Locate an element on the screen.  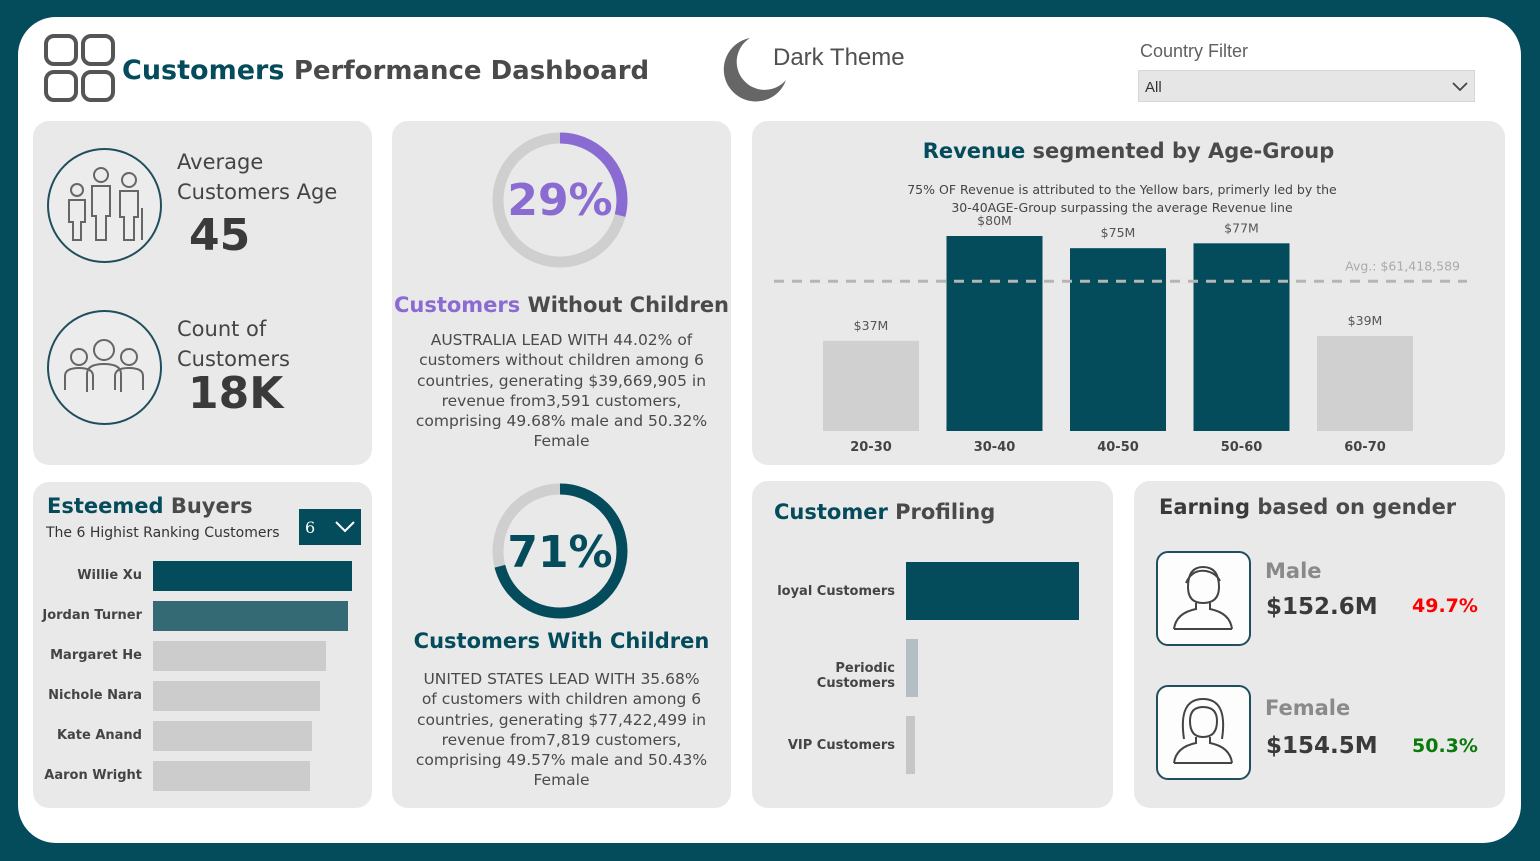
revenue-bar-value-label: $75M is located at coordinates (1118, 232).